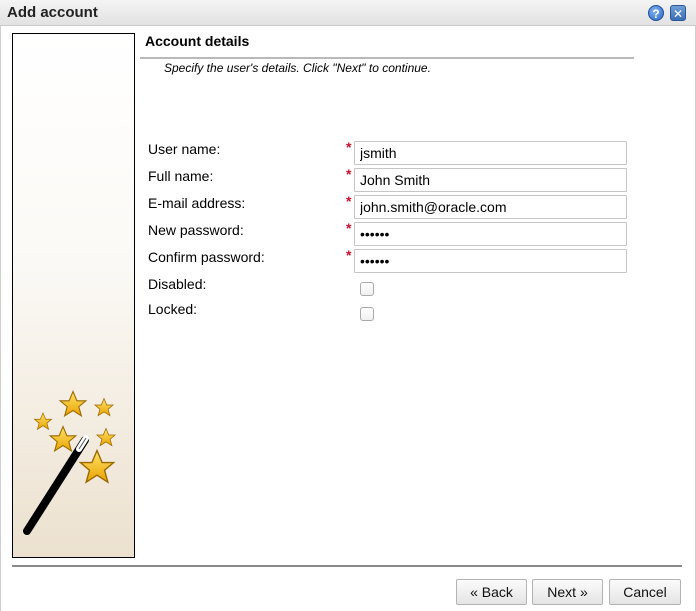 The width and height of the screenshot is (696, 611). Describe the element at coordinates (69, 462) in the screenshot. I see `magic-wand-stars-icon` at that location.